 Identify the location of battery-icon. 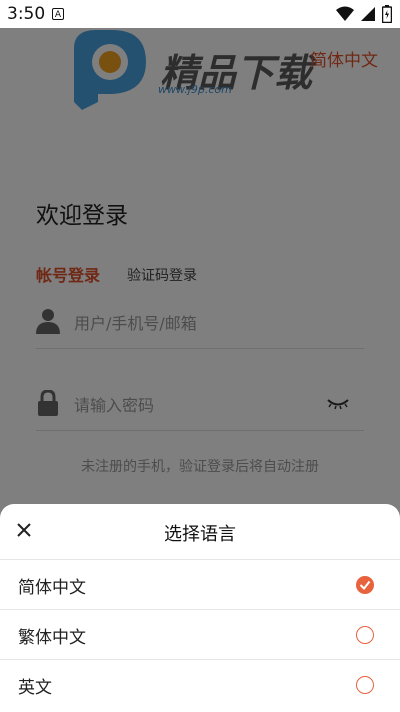
(387, 14).